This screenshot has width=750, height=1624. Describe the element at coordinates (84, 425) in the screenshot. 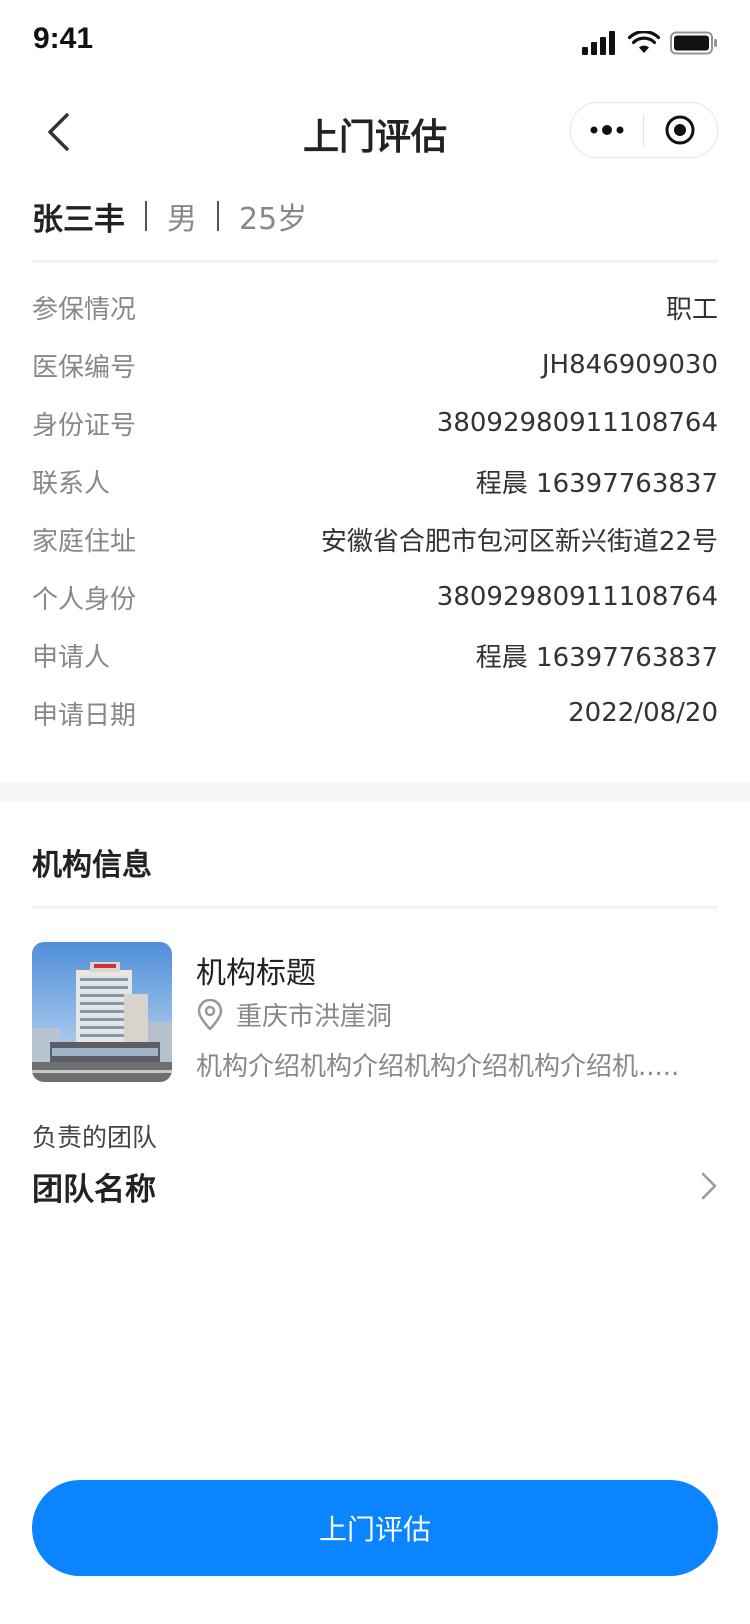

I see `info-label: 身份证号` at that location.